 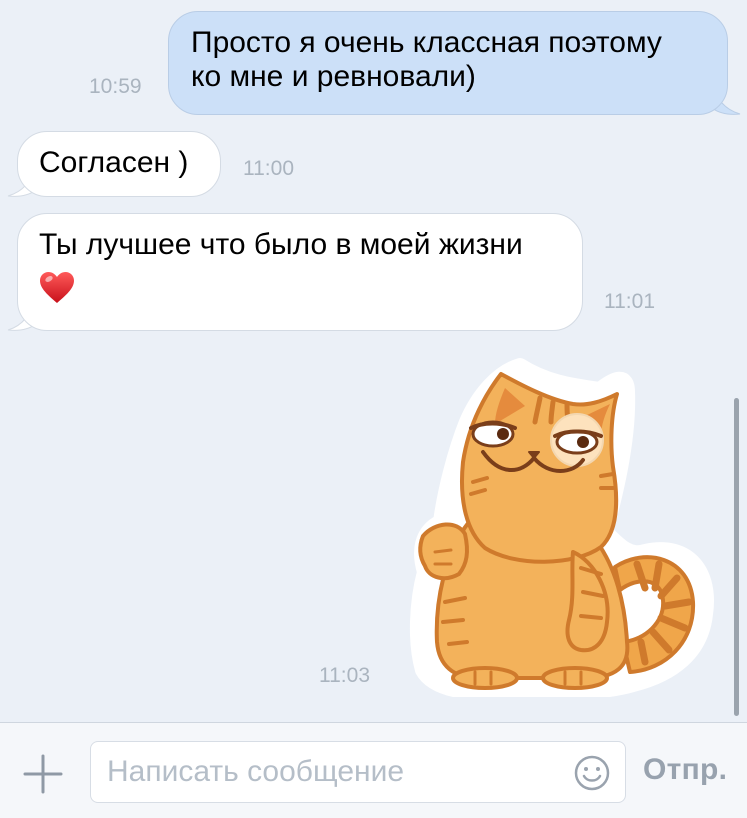 What do you see at coordinates (114, 162) in the screenshot?
I see `message-text-line: Согласен )` at bounding box center [114, 162].